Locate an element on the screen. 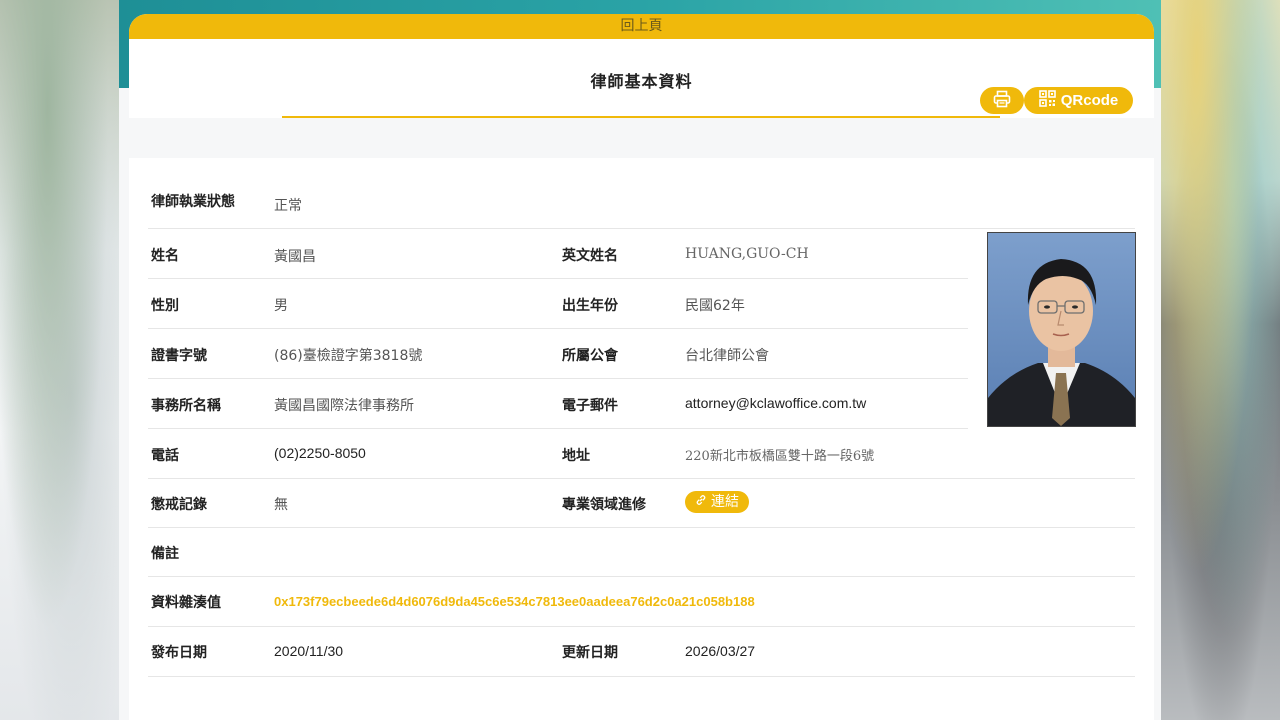 Image resolution: width=1280 pixels, height=720 pixels. birth-year-label: 出生年份 is located at coordinates (590, 306).